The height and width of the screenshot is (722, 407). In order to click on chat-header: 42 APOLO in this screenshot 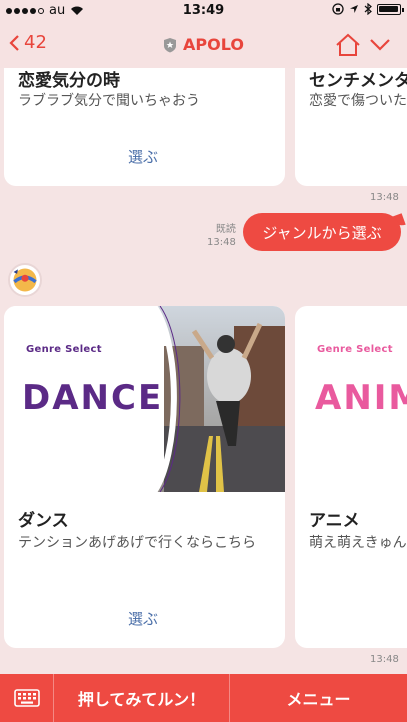, I will do `click(203, 45)`.